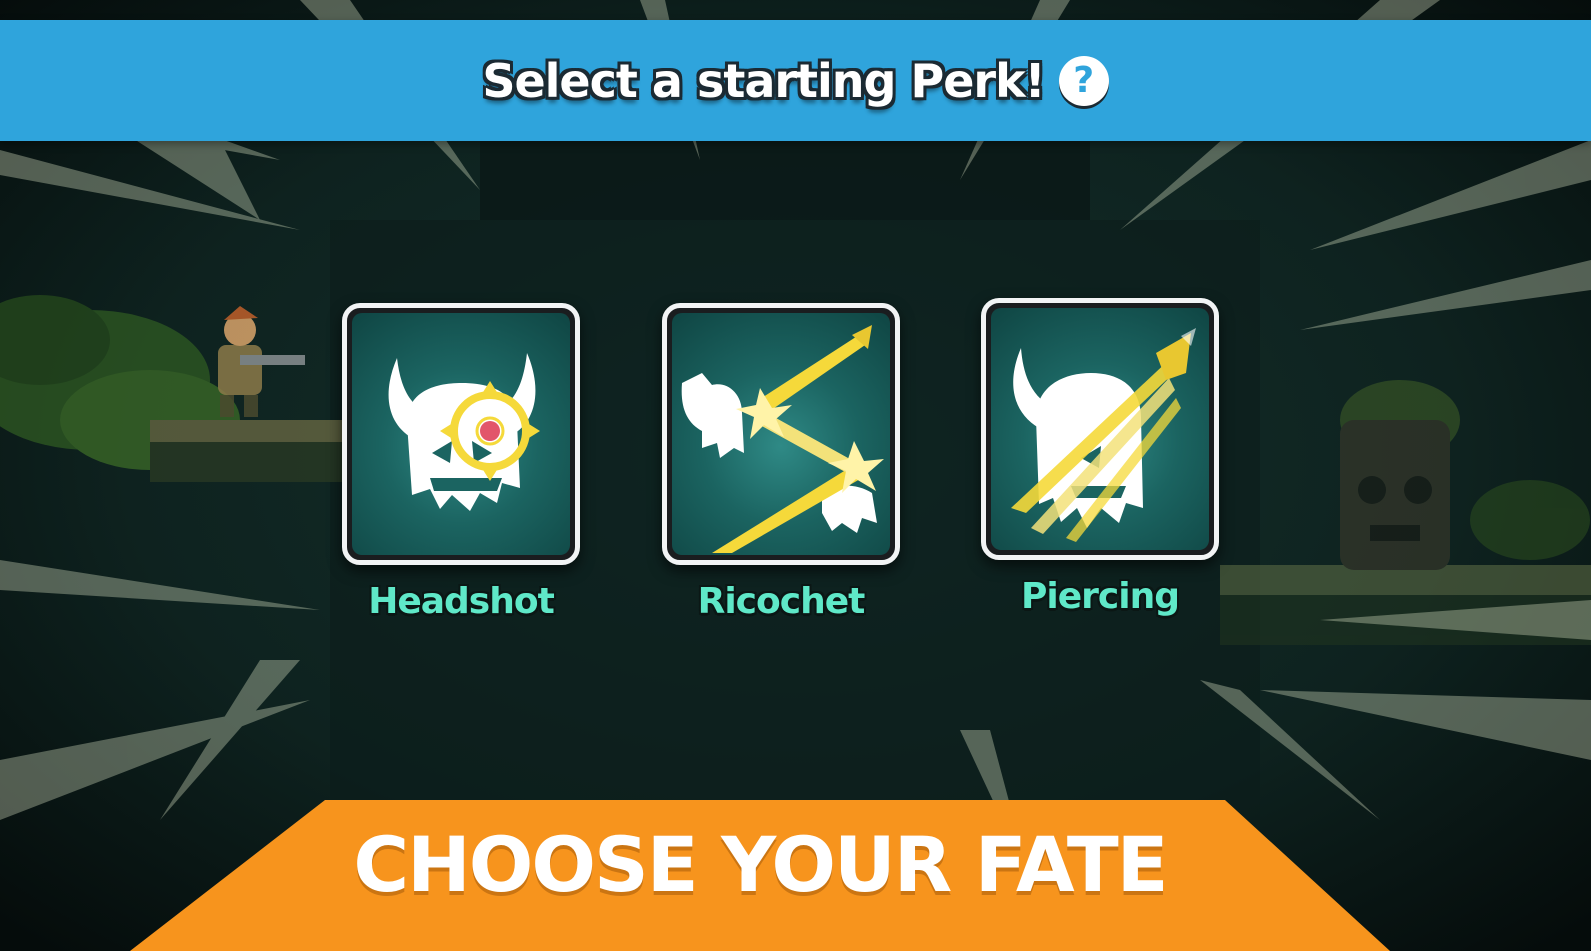 The width and height of the screenshot is (1591, 951). I want to click on help-button: ?, so click(1083, 80).